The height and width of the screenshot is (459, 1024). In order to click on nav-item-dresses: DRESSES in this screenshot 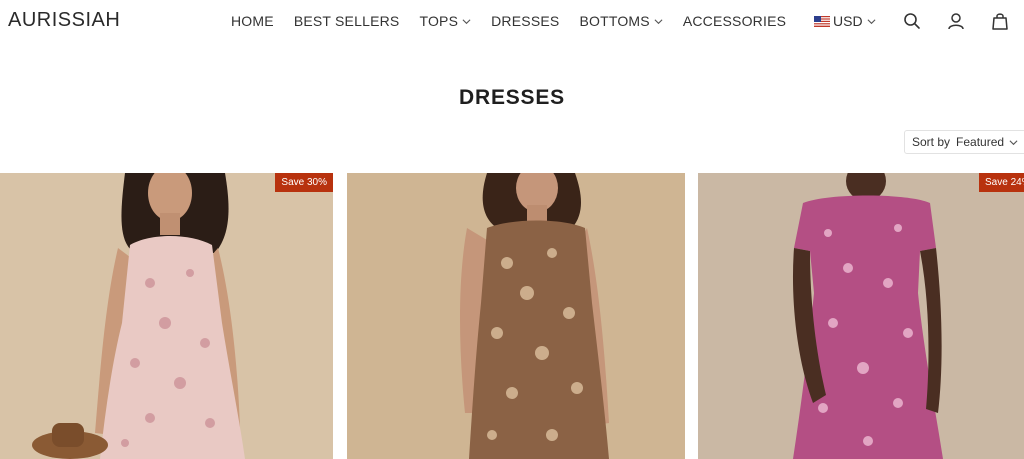, I will do `click(525, 21)`.